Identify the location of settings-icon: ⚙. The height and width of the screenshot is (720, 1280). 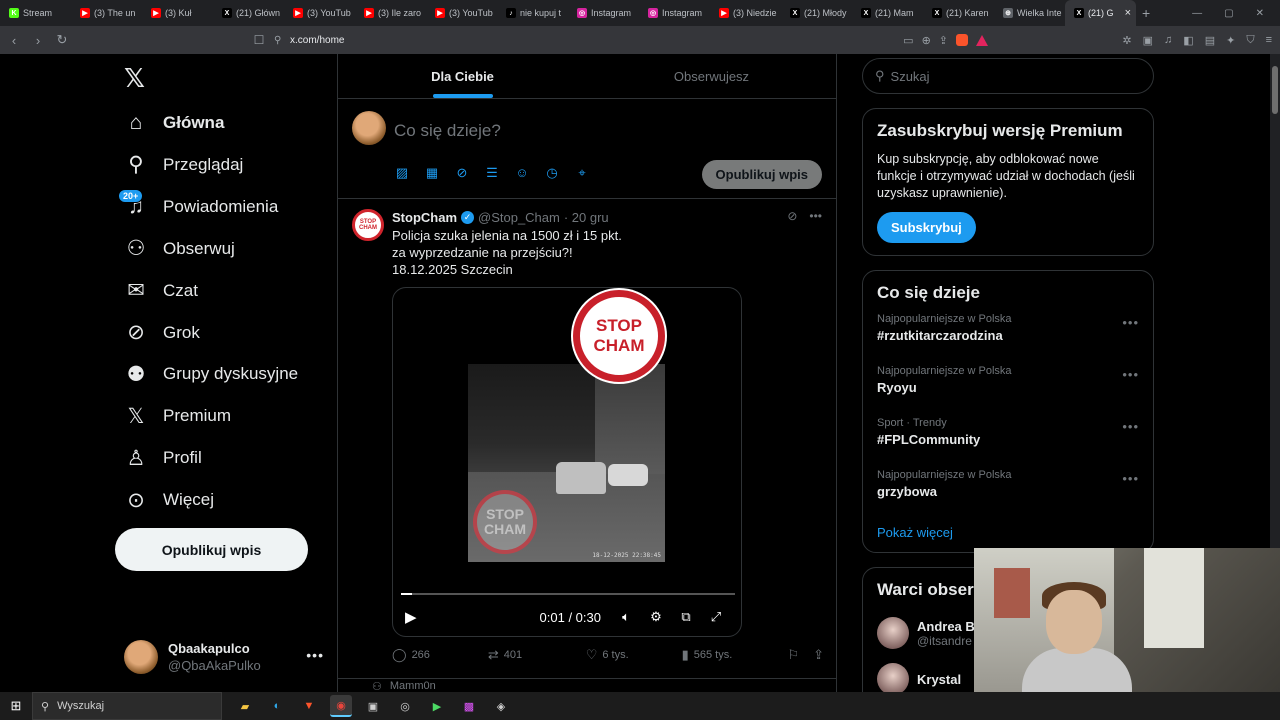
(656, 617).